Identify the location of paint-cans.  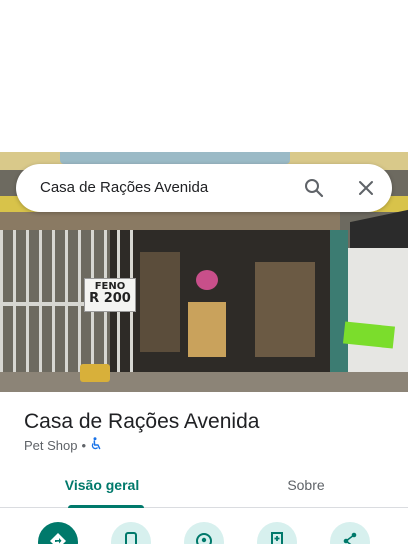
(95, 373).